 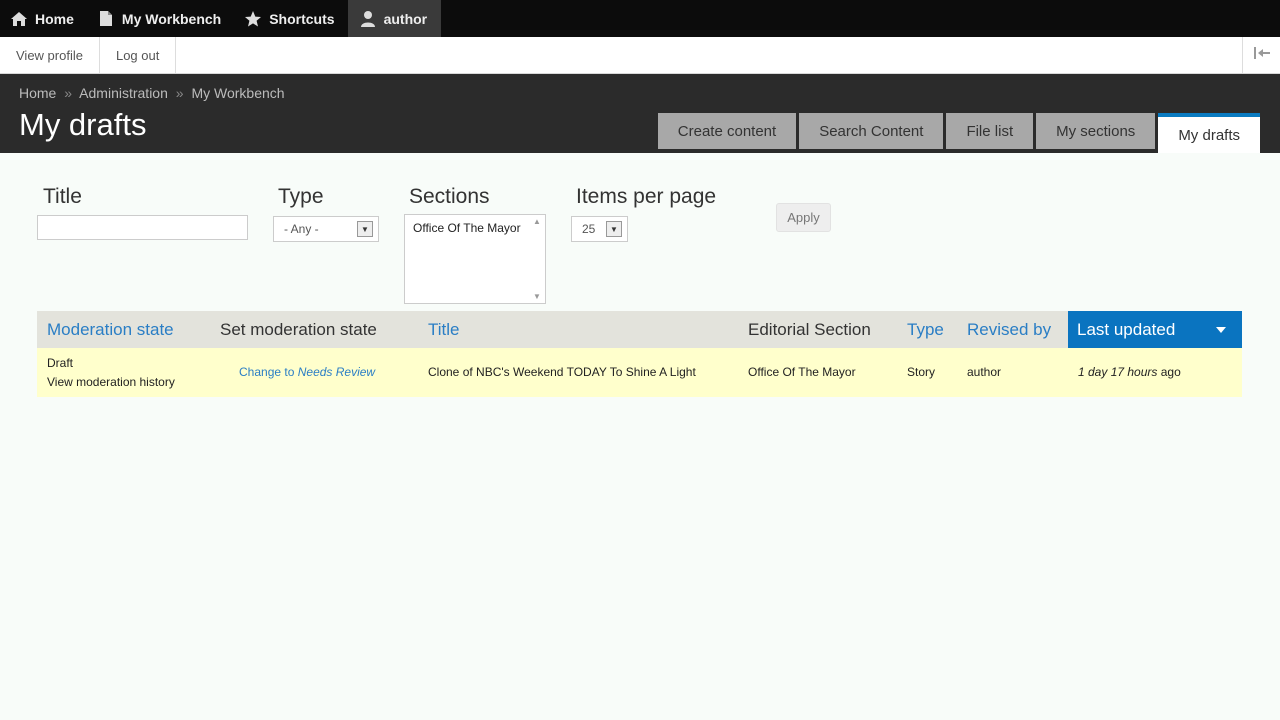 I want to click on toolbar-shortcuts: Shortcuts, so click(x=290, y=18).